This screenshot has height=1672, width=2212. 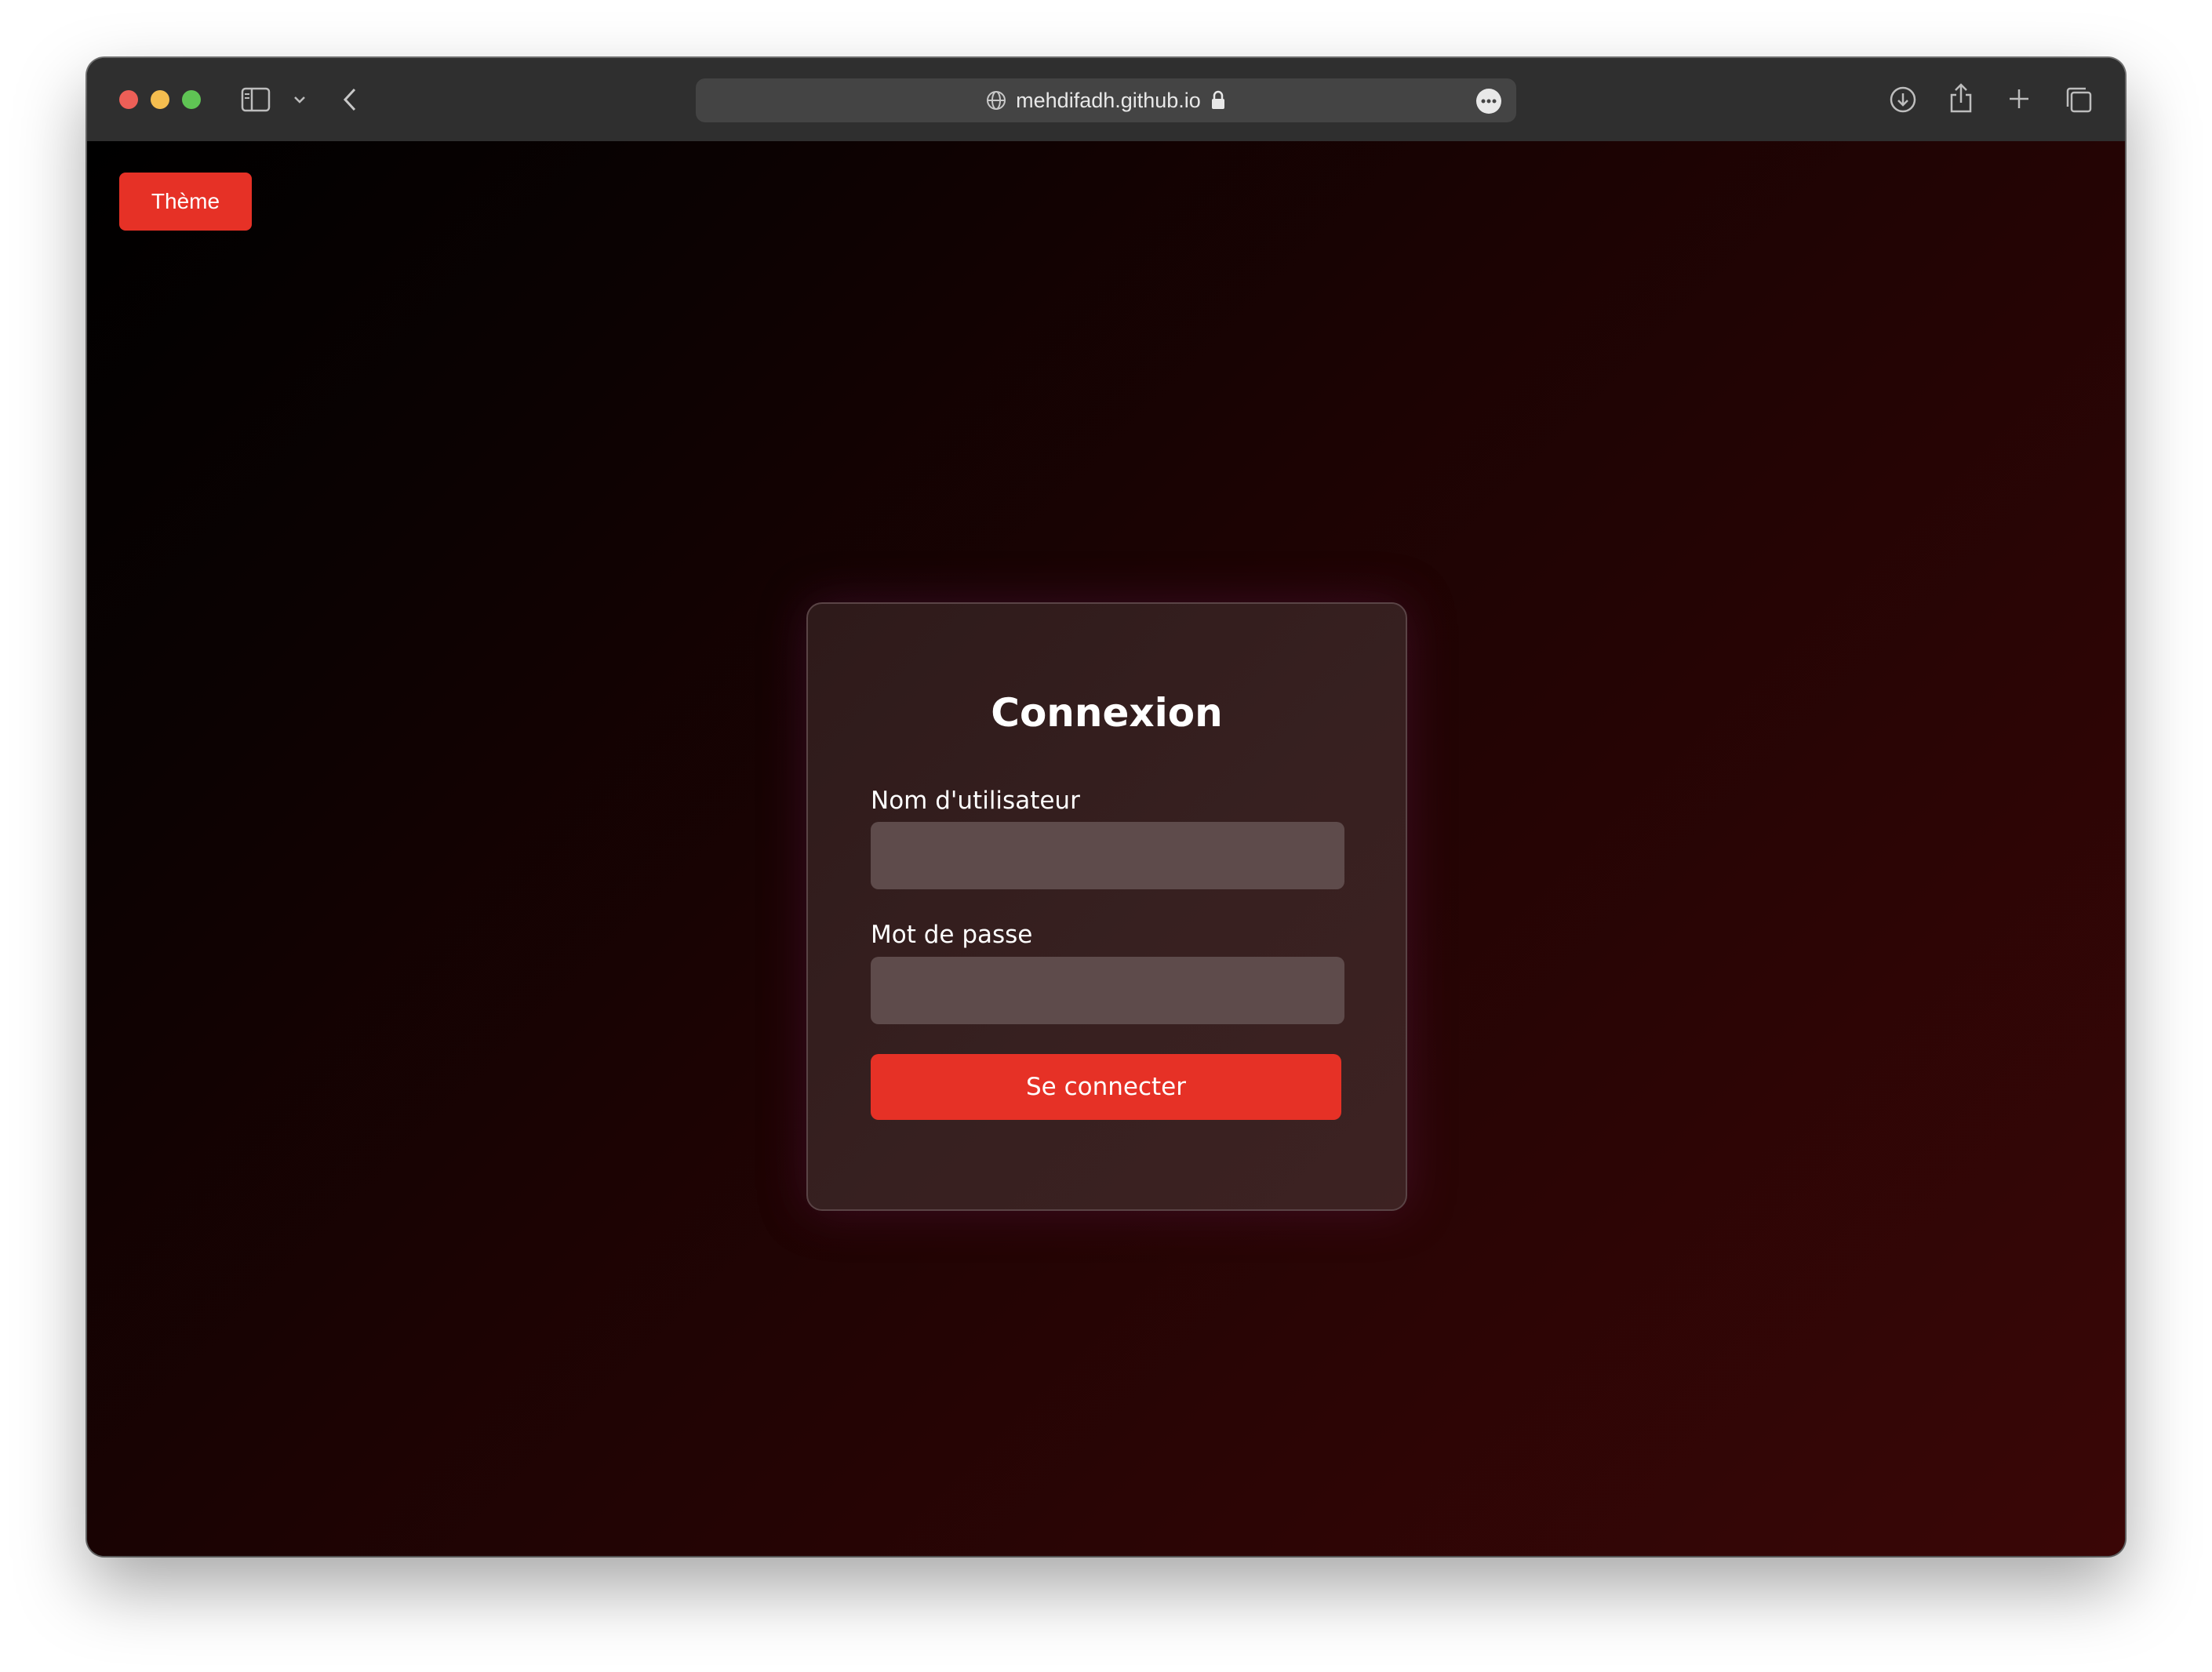 What do you see at coordinates (2019, 99) in the screenshot?
I see `new-tab-icon` at bounding box center [2019, 99].